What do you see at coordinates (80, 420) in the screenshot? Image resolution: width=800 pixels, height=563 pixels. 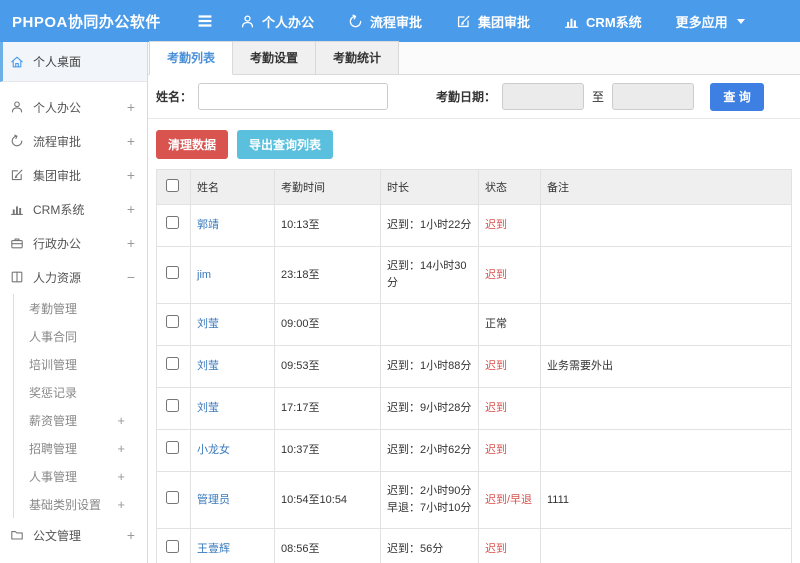 I see `sidebar-sub-item: 薪资管理 +` at bounding box center [80, 420].